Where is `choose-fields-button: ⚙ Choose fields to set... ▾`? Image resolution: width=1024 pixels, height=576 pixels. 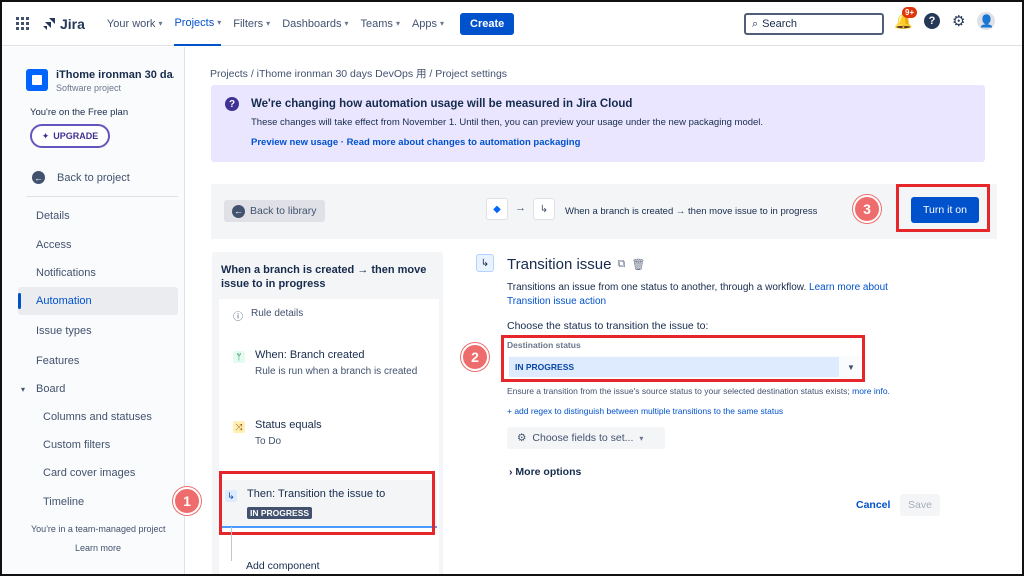
choose-fields-button: ⚙ Choose fields to set... ▾ is located at coordinates (586, 438).